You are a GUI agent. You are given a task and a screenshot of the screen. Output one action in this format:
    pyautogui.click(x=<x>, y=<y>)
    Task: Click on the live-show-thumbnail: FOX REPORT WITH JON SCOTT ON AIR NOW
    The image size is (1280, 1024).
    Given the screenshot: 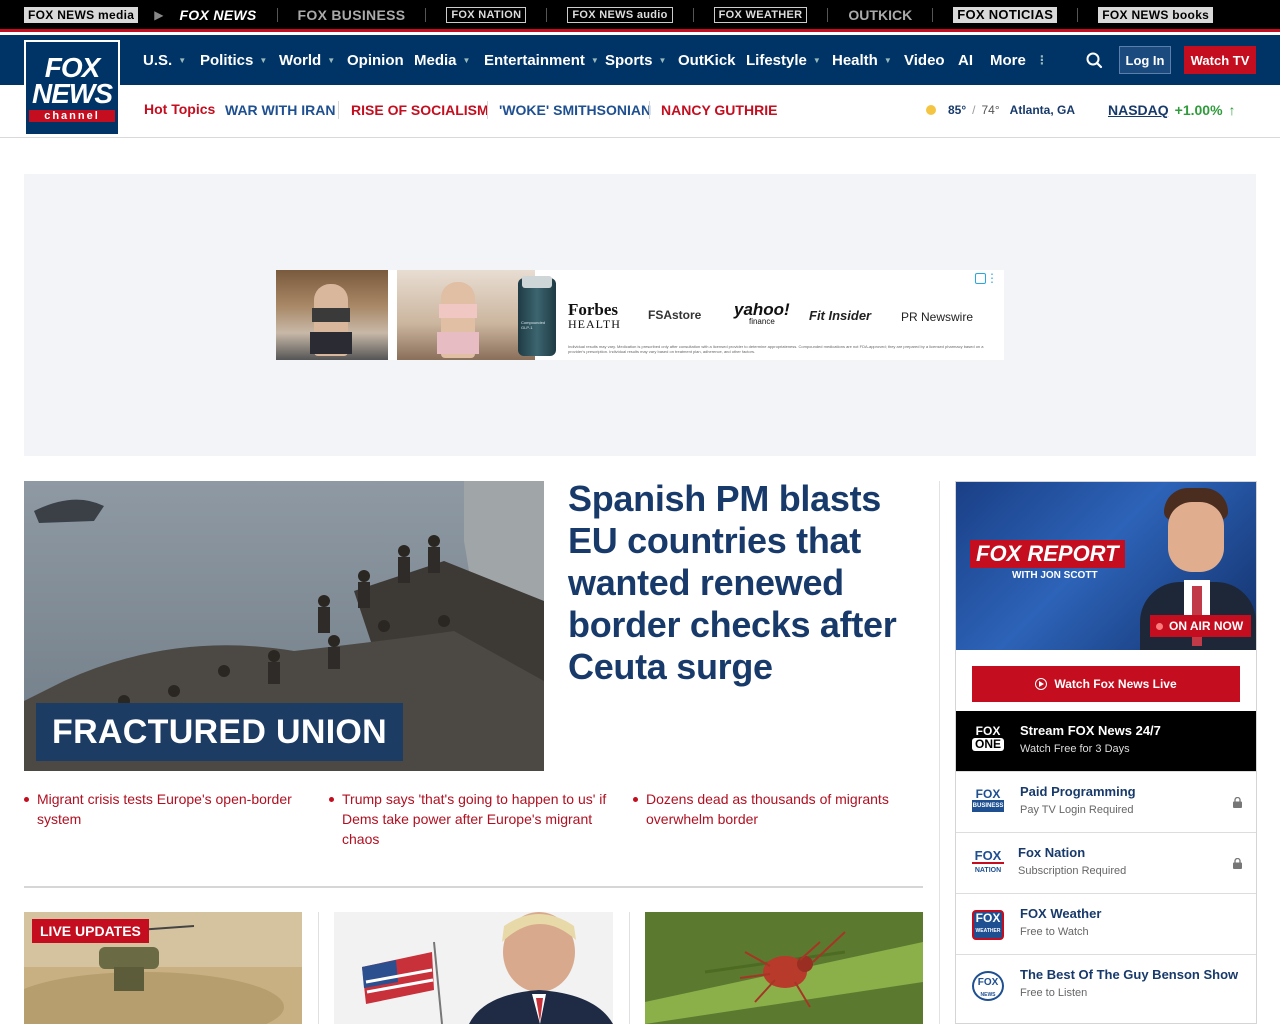 What is the action you would take?
    pyautogui.click(x=1106, y=566)
    